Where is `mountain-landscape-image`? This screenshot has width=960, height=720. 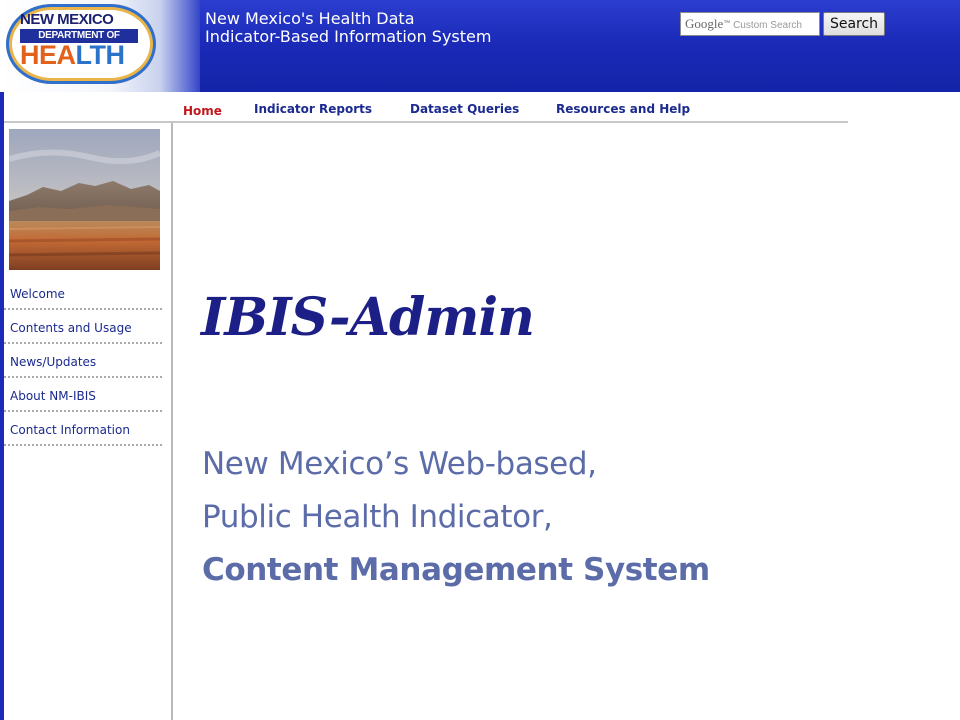
mountain-landscape-image is located at coordinates (84, 199).